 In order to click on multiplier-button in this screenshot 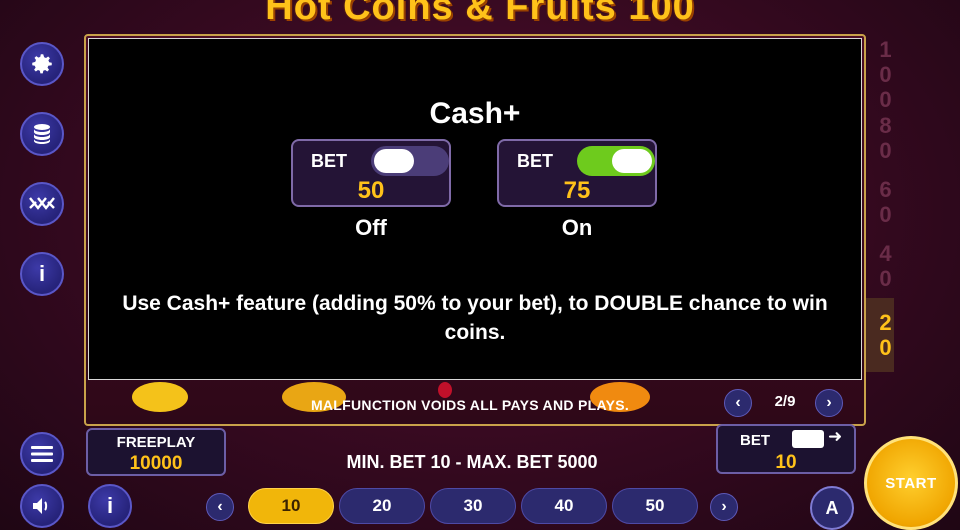, I will do `click(42, 204)`.